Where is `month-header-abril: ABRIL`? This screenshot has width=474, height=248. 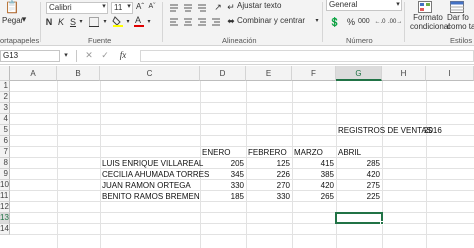
month-header-abril: ABRIL is located at coordinates (349, 152).